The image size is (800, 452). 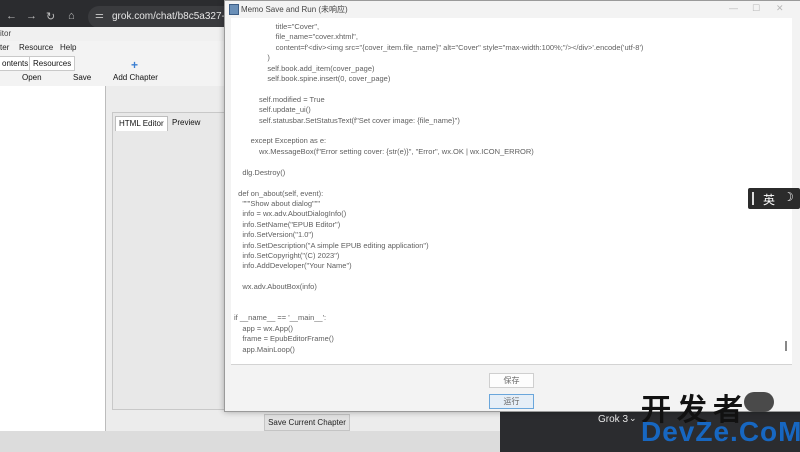 What do you see at coordinates (274, 235) in the screenshot?
I see `code-line: info.SetVersion("1.0")` at bounding box center [274, 235].